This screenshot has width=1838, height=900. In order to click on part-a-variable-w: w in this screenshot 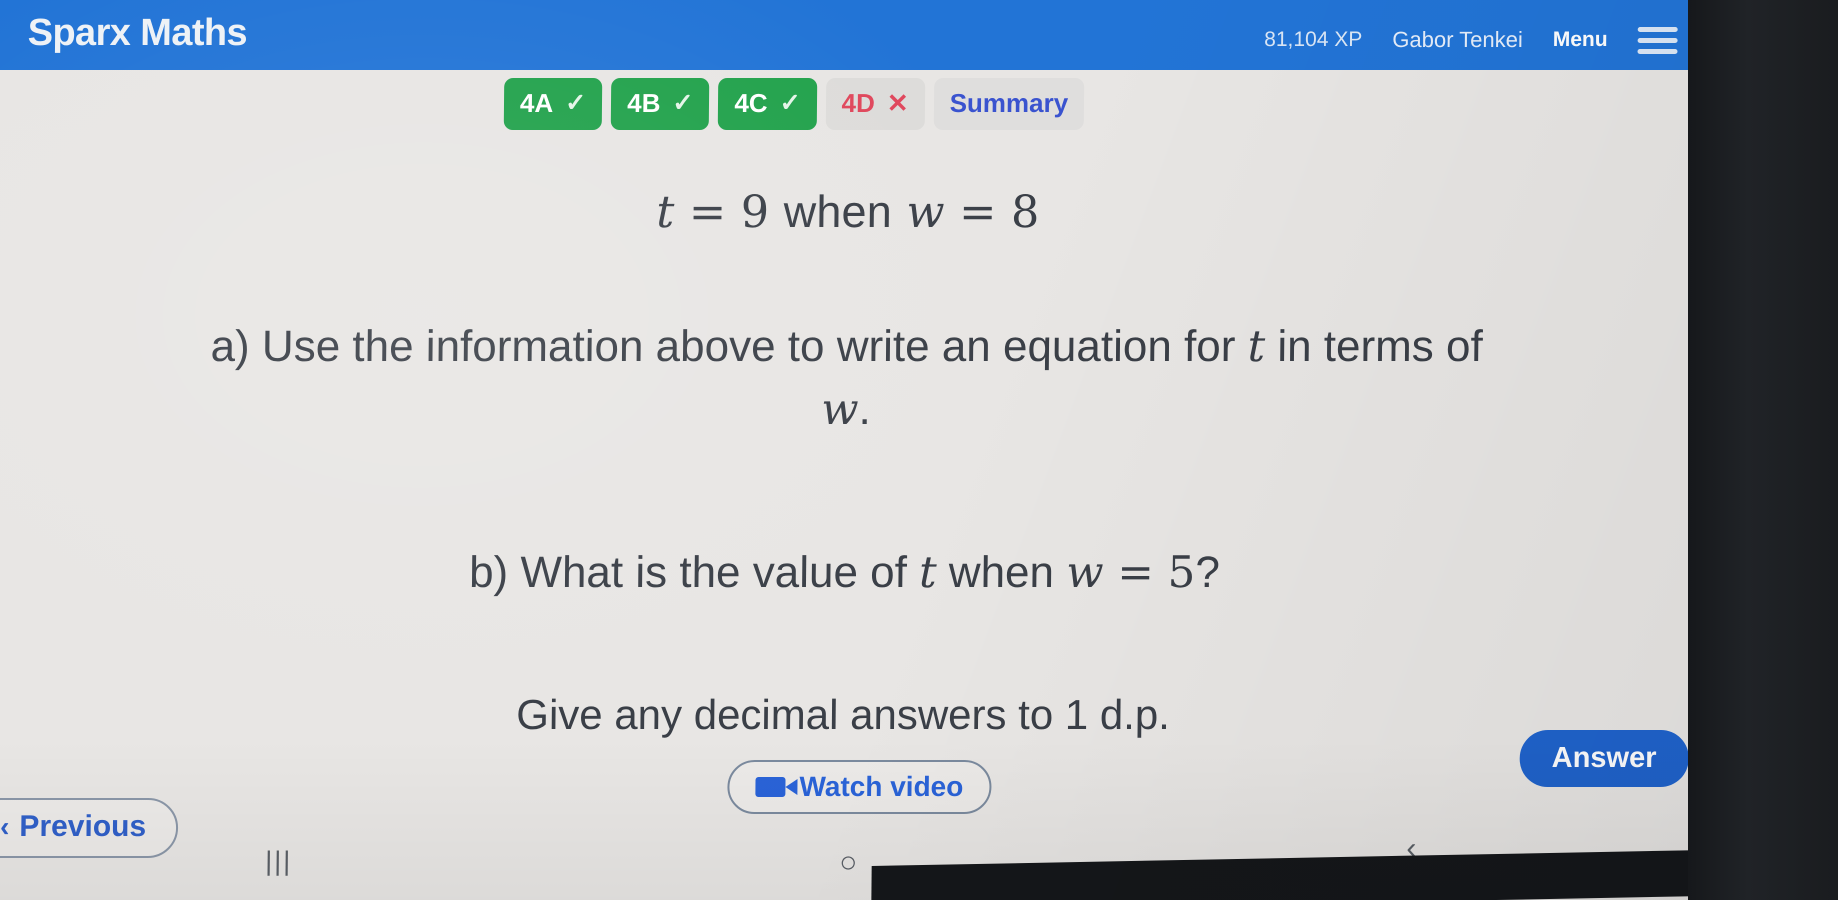, I will do `click(840, 409)`.